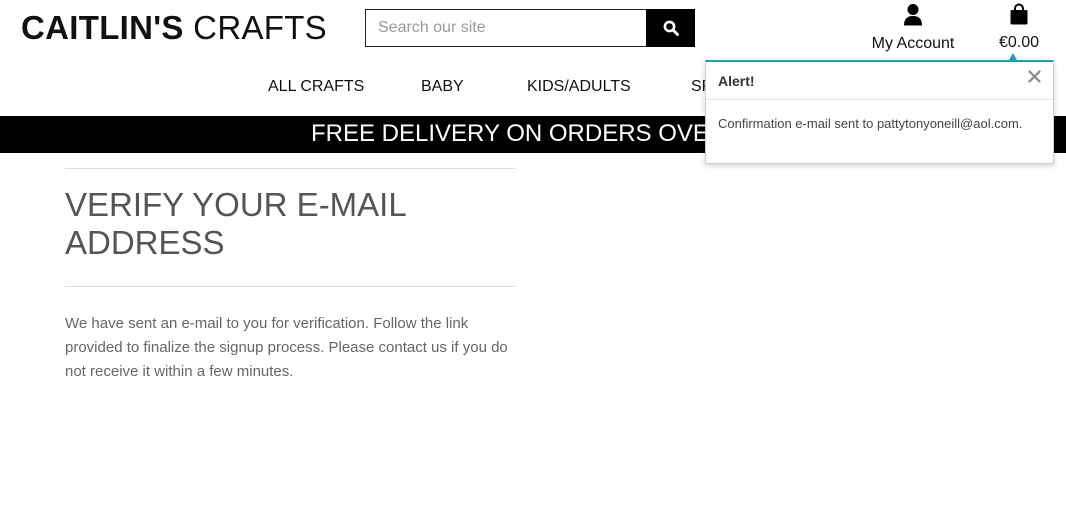  What do you see at coordinates (505, 28) in the screenshot?
I see `search-input` at bounding box center [505, 28].